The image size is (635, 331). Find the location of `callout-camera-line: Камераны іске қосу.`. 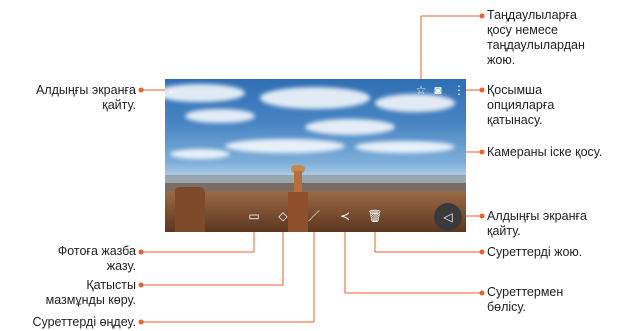

callout-camera-line: Камераны іске қосу. is located at coordinates (545, 152).